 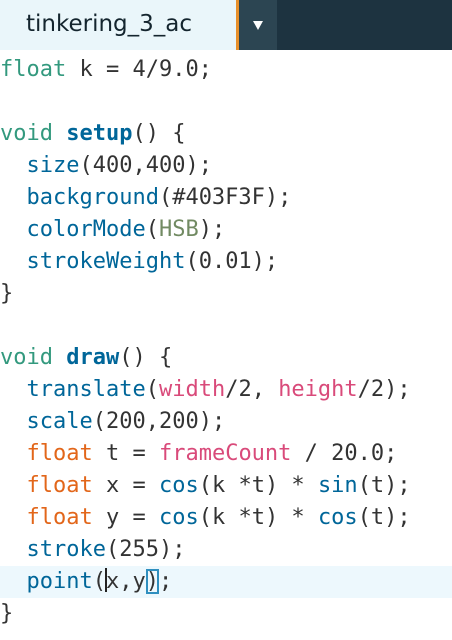 I want to click on code-text: );, so click(x=212, y=229).